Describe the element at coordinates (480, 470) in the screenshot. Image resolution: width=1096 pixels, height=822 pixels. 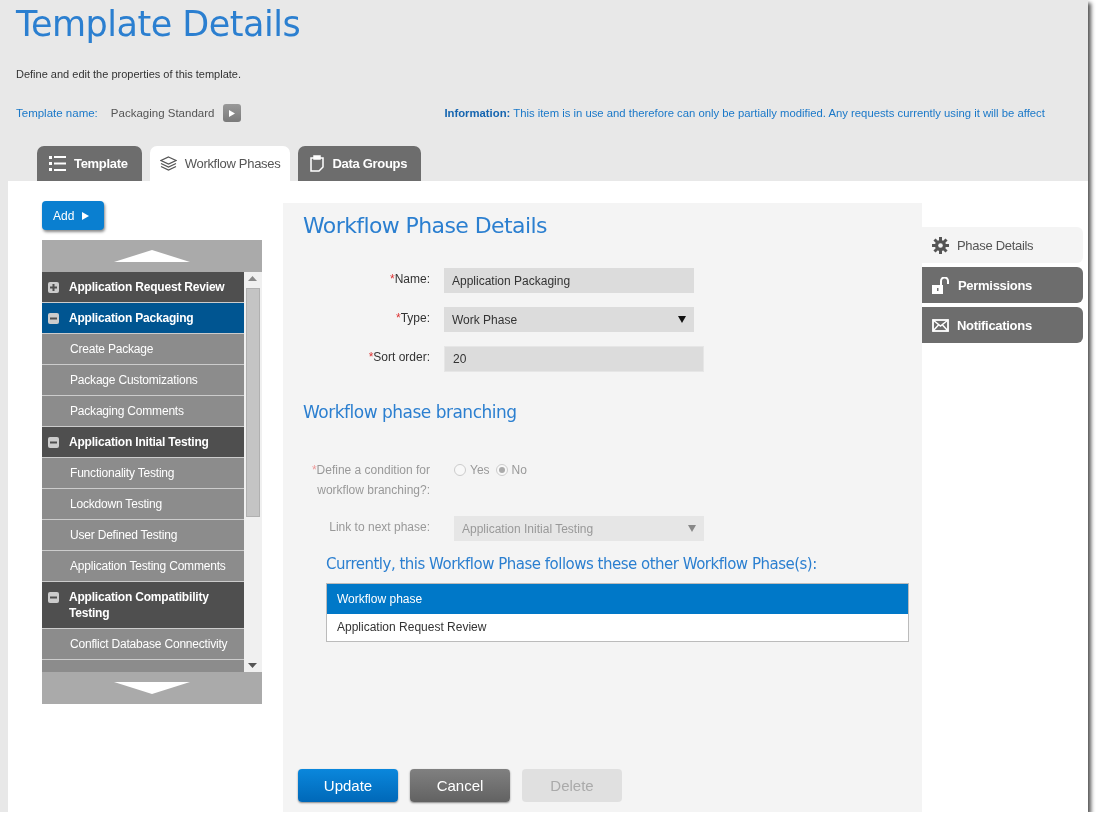
I see `radio-label: Yes` at that location.